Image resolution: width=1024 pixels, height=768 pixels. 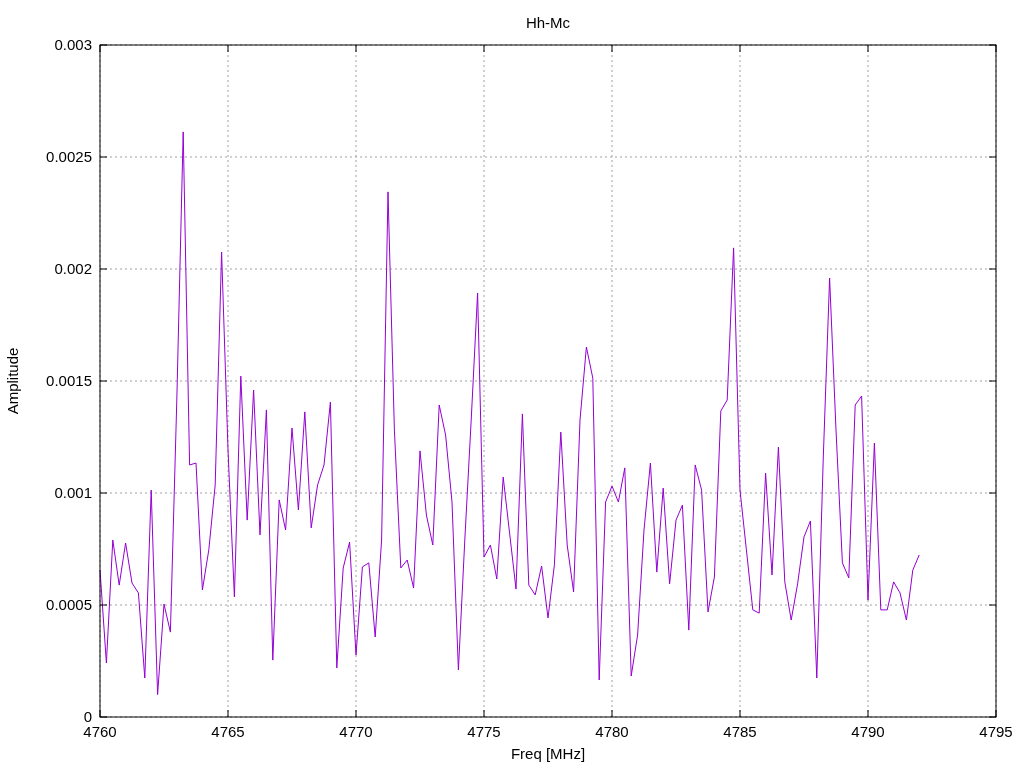 What do you see at coordinates (87, 716) in the screenshot?
I see `tick-label: 0` at bounding box center [87, 716].